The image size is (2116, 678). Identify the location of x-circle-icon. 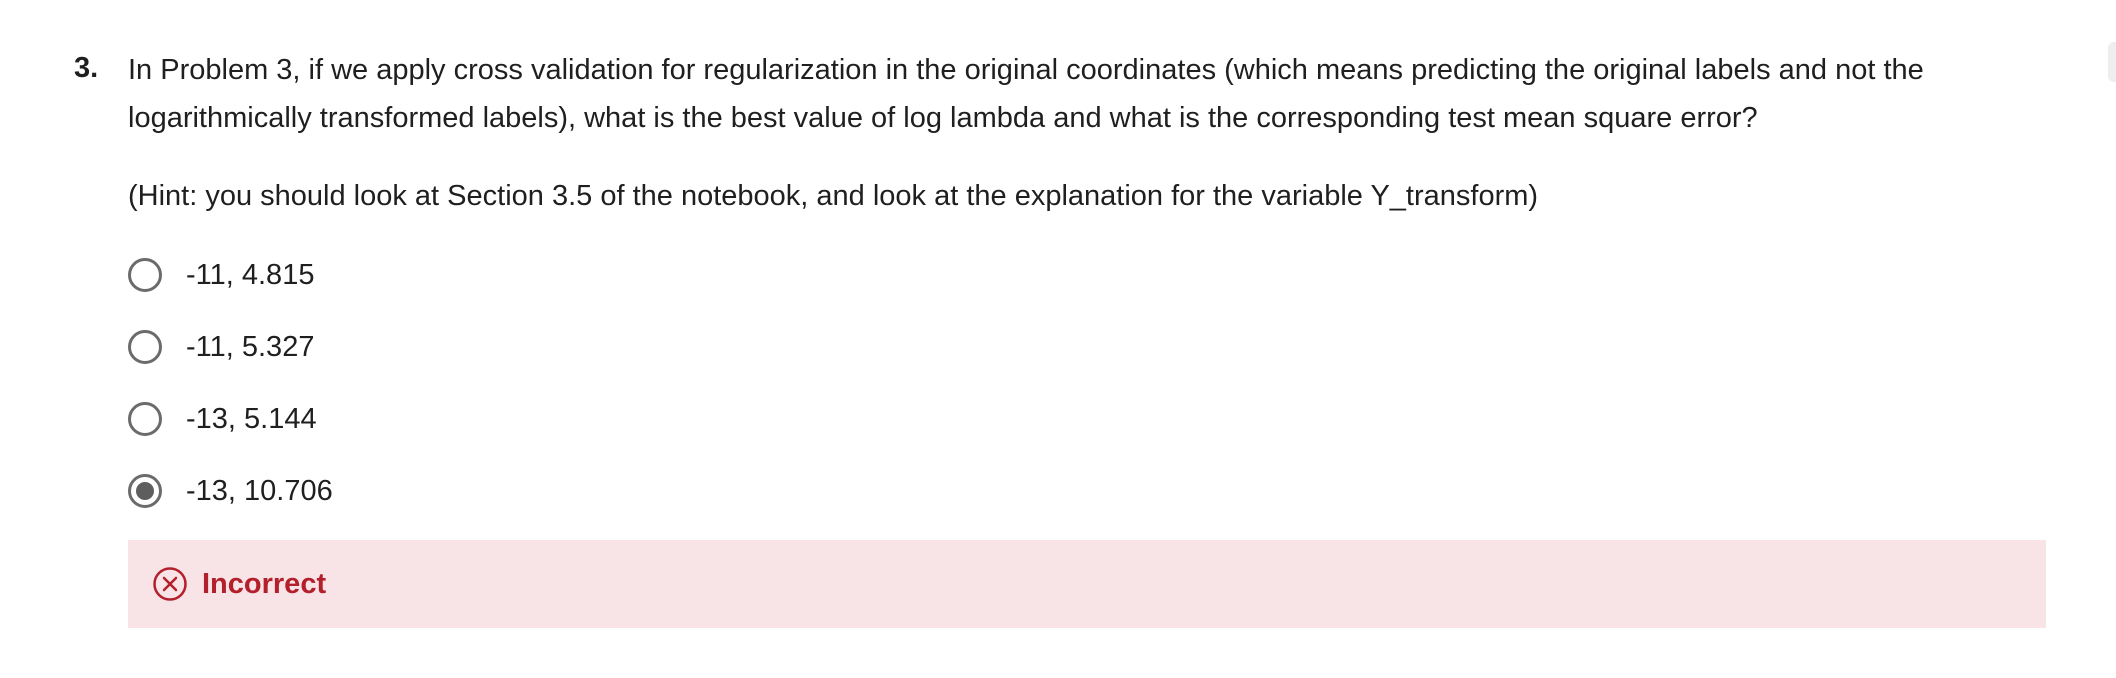
(170, 584).